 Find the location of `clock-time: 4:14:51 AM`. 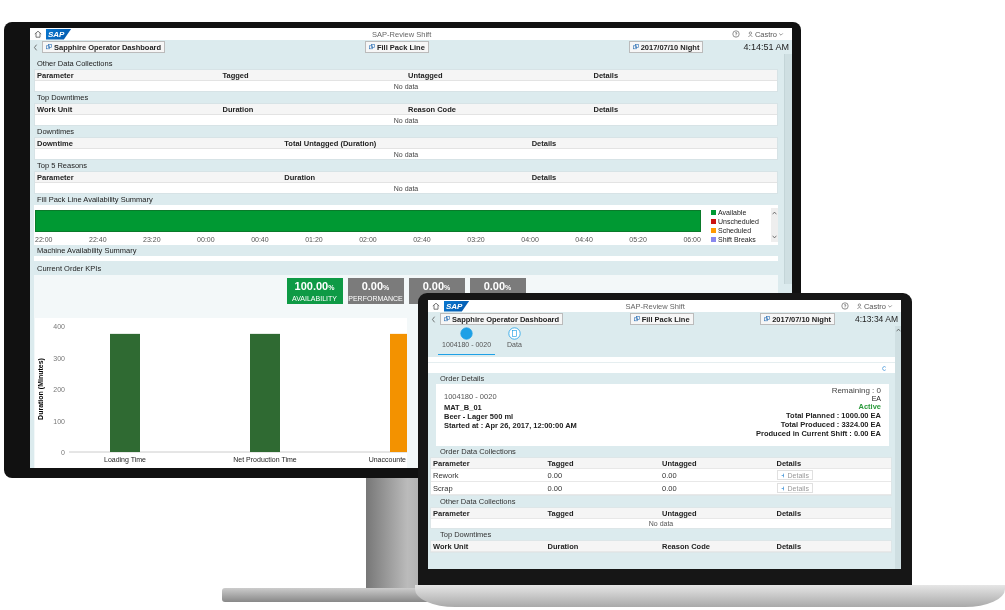

clock-time: 4:14:51 AM is located at coordinates (766, 47).